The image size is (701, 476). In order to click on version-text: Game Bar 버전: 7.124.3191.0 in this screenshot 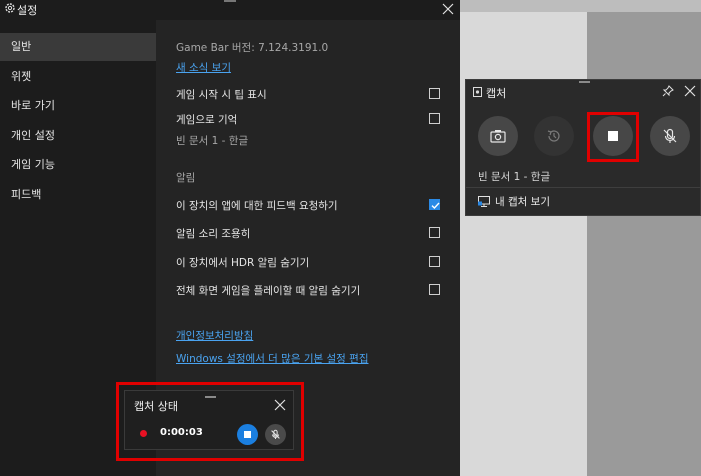, I will do `click(252, 48)`.